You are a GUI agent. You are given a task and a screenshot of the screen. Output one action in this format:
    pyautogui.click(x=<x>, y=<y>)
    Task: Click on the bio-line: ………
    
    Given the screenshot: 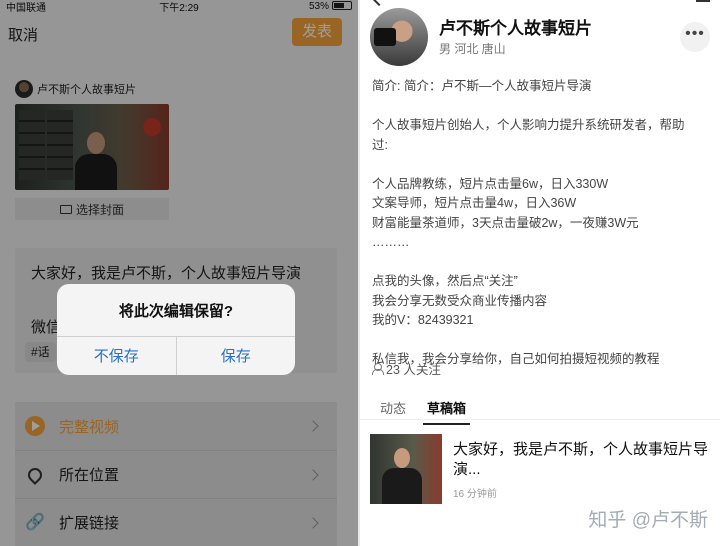 What is the action you would take?
    pyautogui.click(x=391, y=242)
    